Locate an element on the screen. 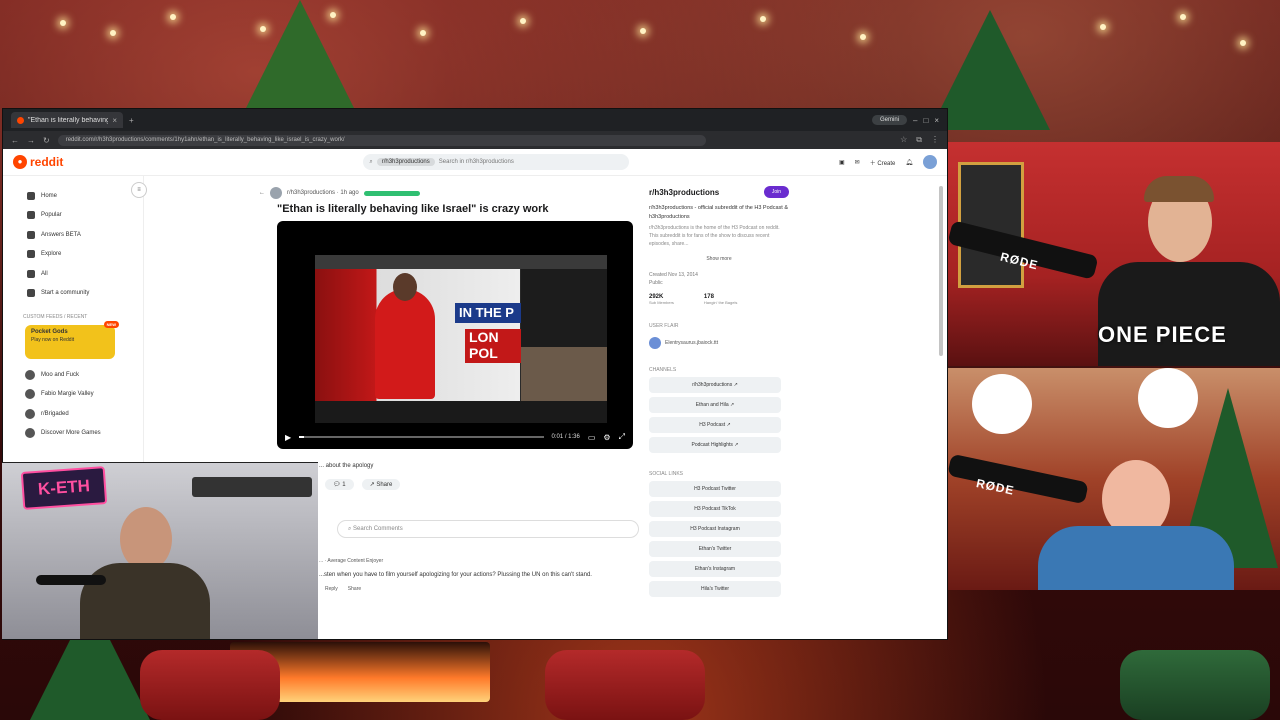 The image size is (1280, 720). community-label: r/Brigaded is located at coordinates (55, 413).